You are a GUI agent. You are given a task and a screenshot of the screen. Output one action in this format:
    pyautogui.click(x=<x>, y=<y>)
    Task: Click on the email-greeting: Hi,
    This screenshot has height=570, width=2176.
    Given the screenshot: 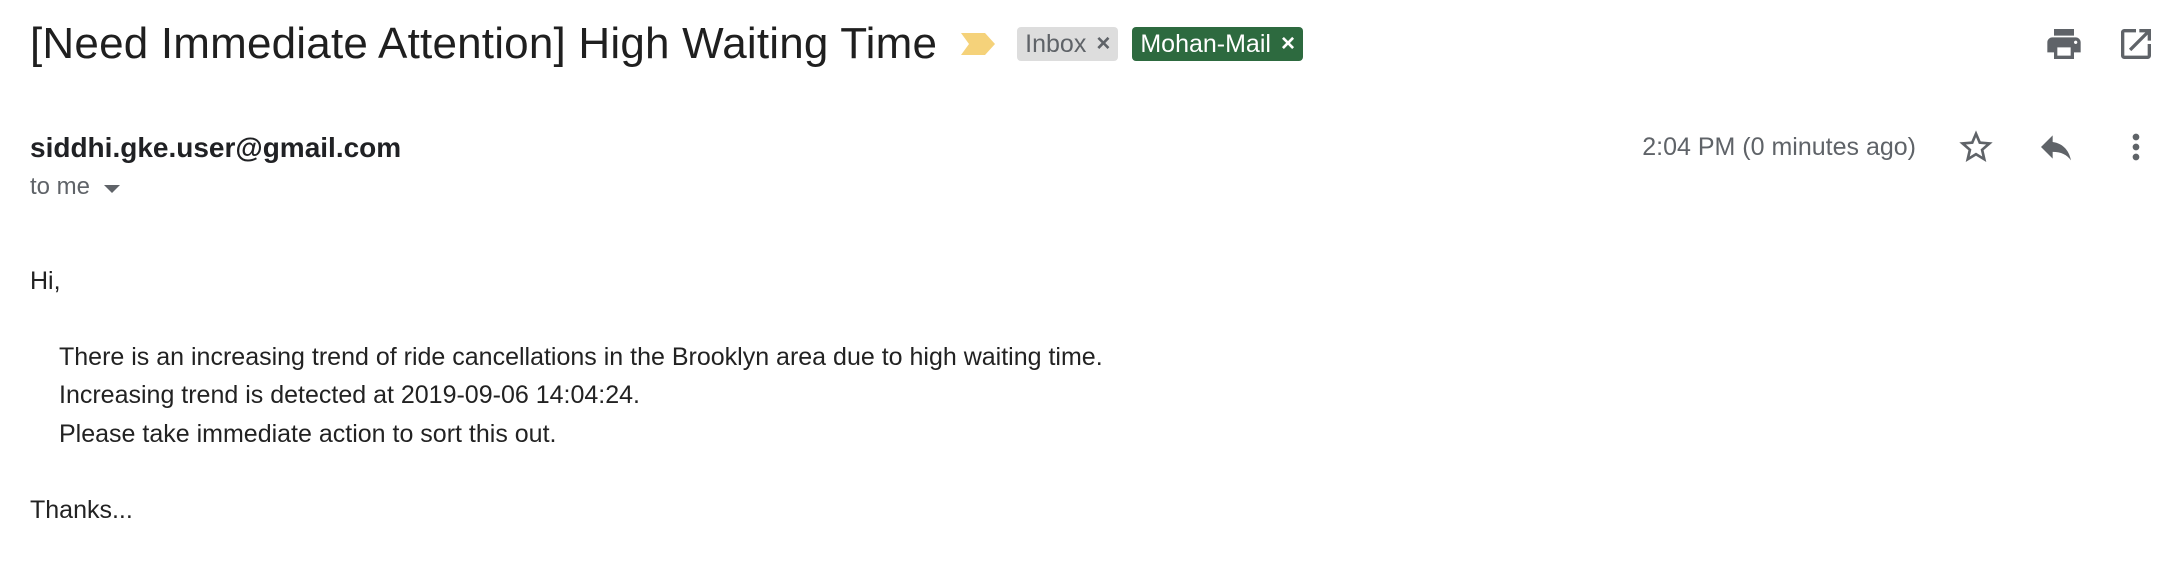 What is the action you would take?
    pyautogui.click(x=45, y=281)
    